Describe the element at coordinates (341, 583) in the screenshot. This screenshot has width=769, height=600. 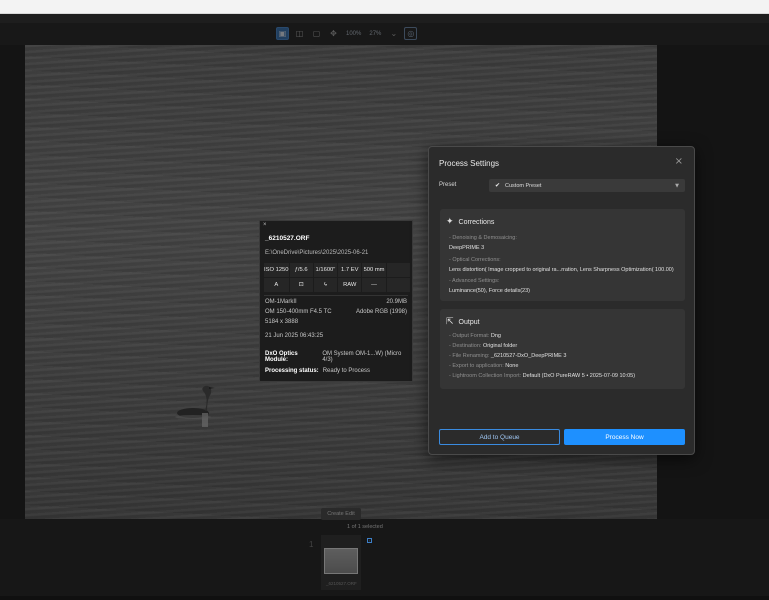
I see `thumbnail-filename: _6210527.ORF` at that location.